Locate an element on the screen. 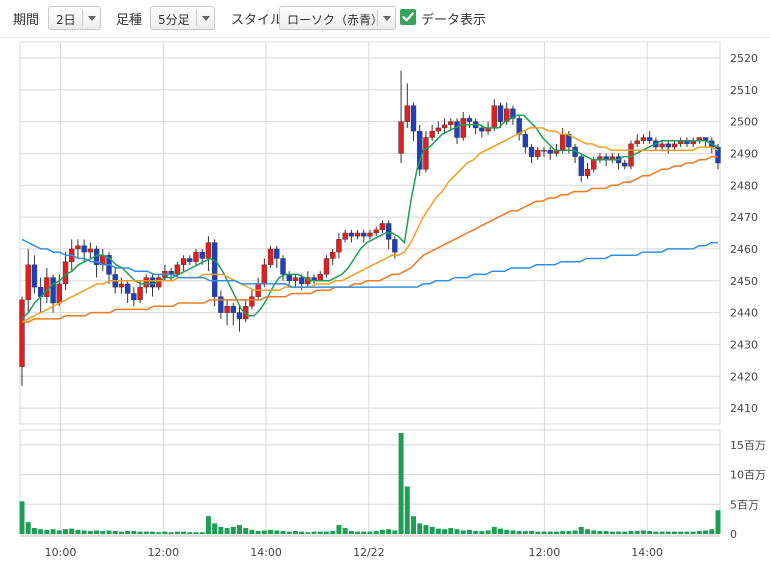  style-select: ローソク（赤青） is located at coordinates (337, 18).